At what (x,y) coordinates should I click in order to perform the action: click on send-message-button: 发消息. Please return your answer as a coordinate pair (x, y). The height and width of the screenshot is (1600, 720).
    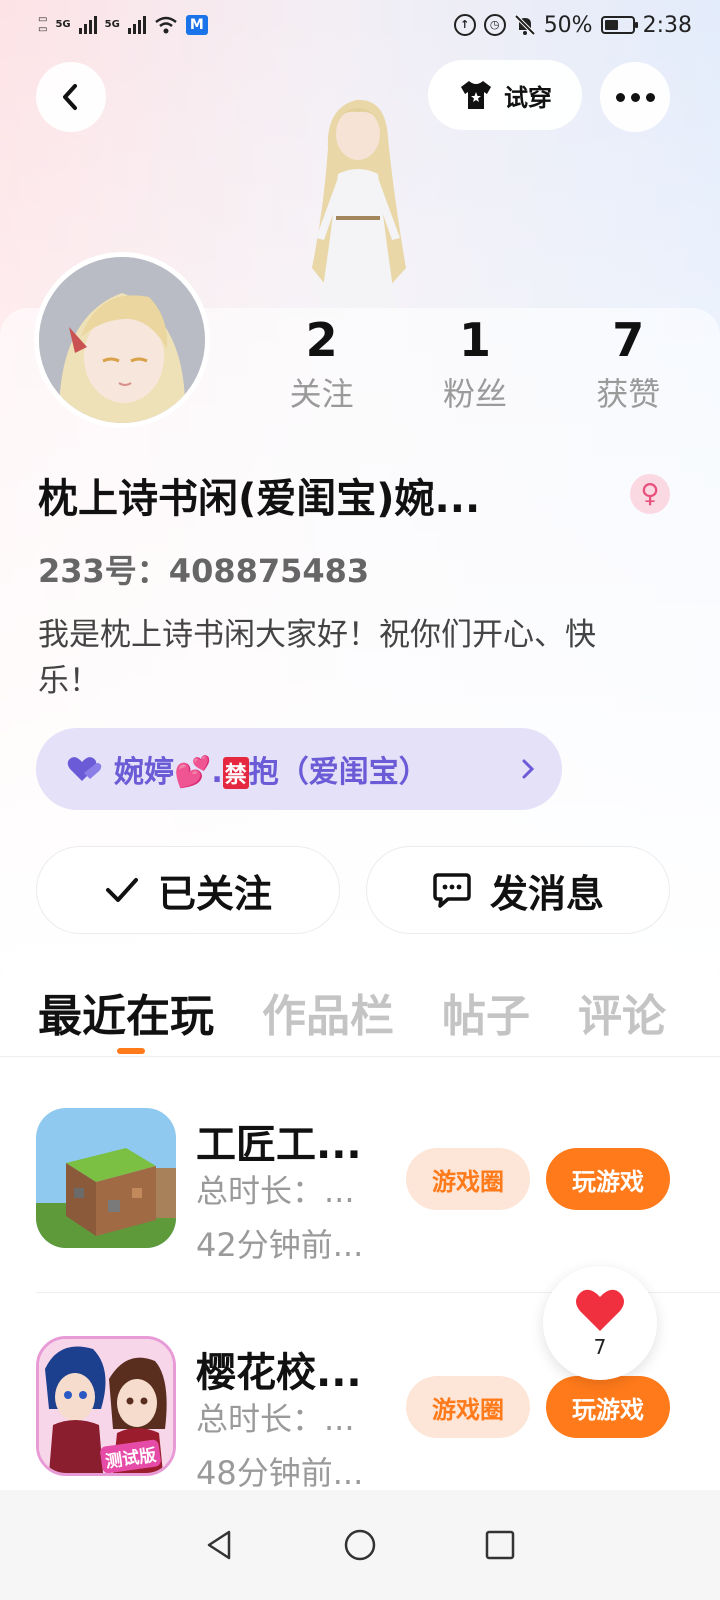
    Looking at the image, I should click on (518, 890).